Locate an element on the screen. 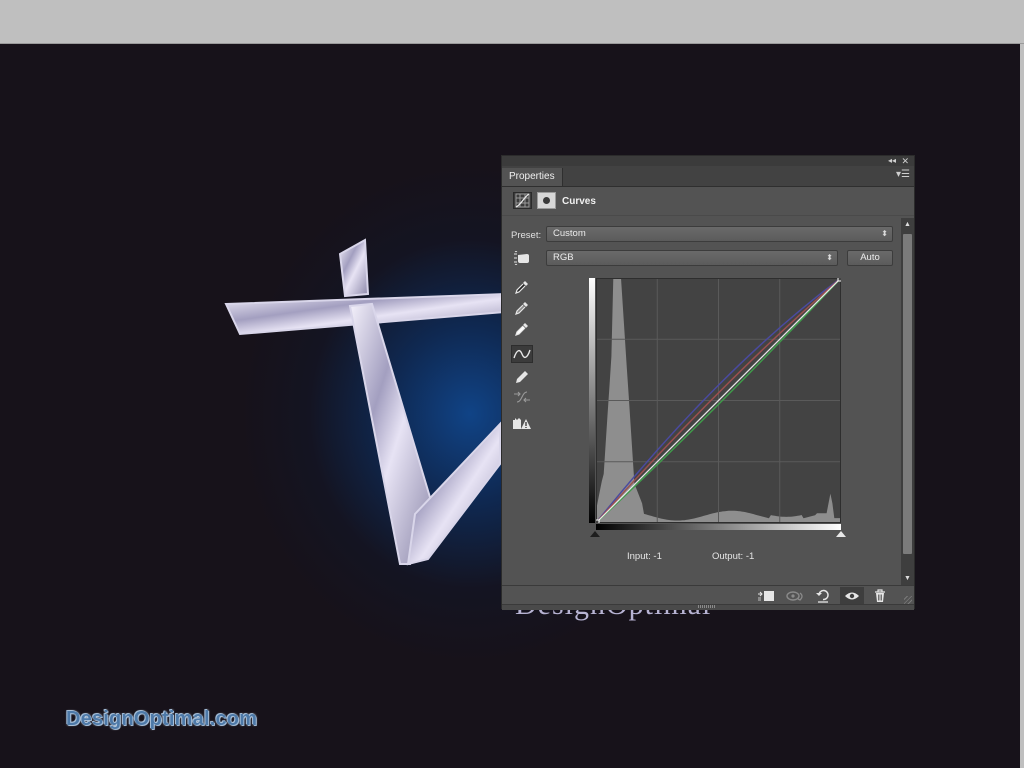 This screenshot has width=1024, height=768. view-previous-icon is located at coordinates (794, 595).